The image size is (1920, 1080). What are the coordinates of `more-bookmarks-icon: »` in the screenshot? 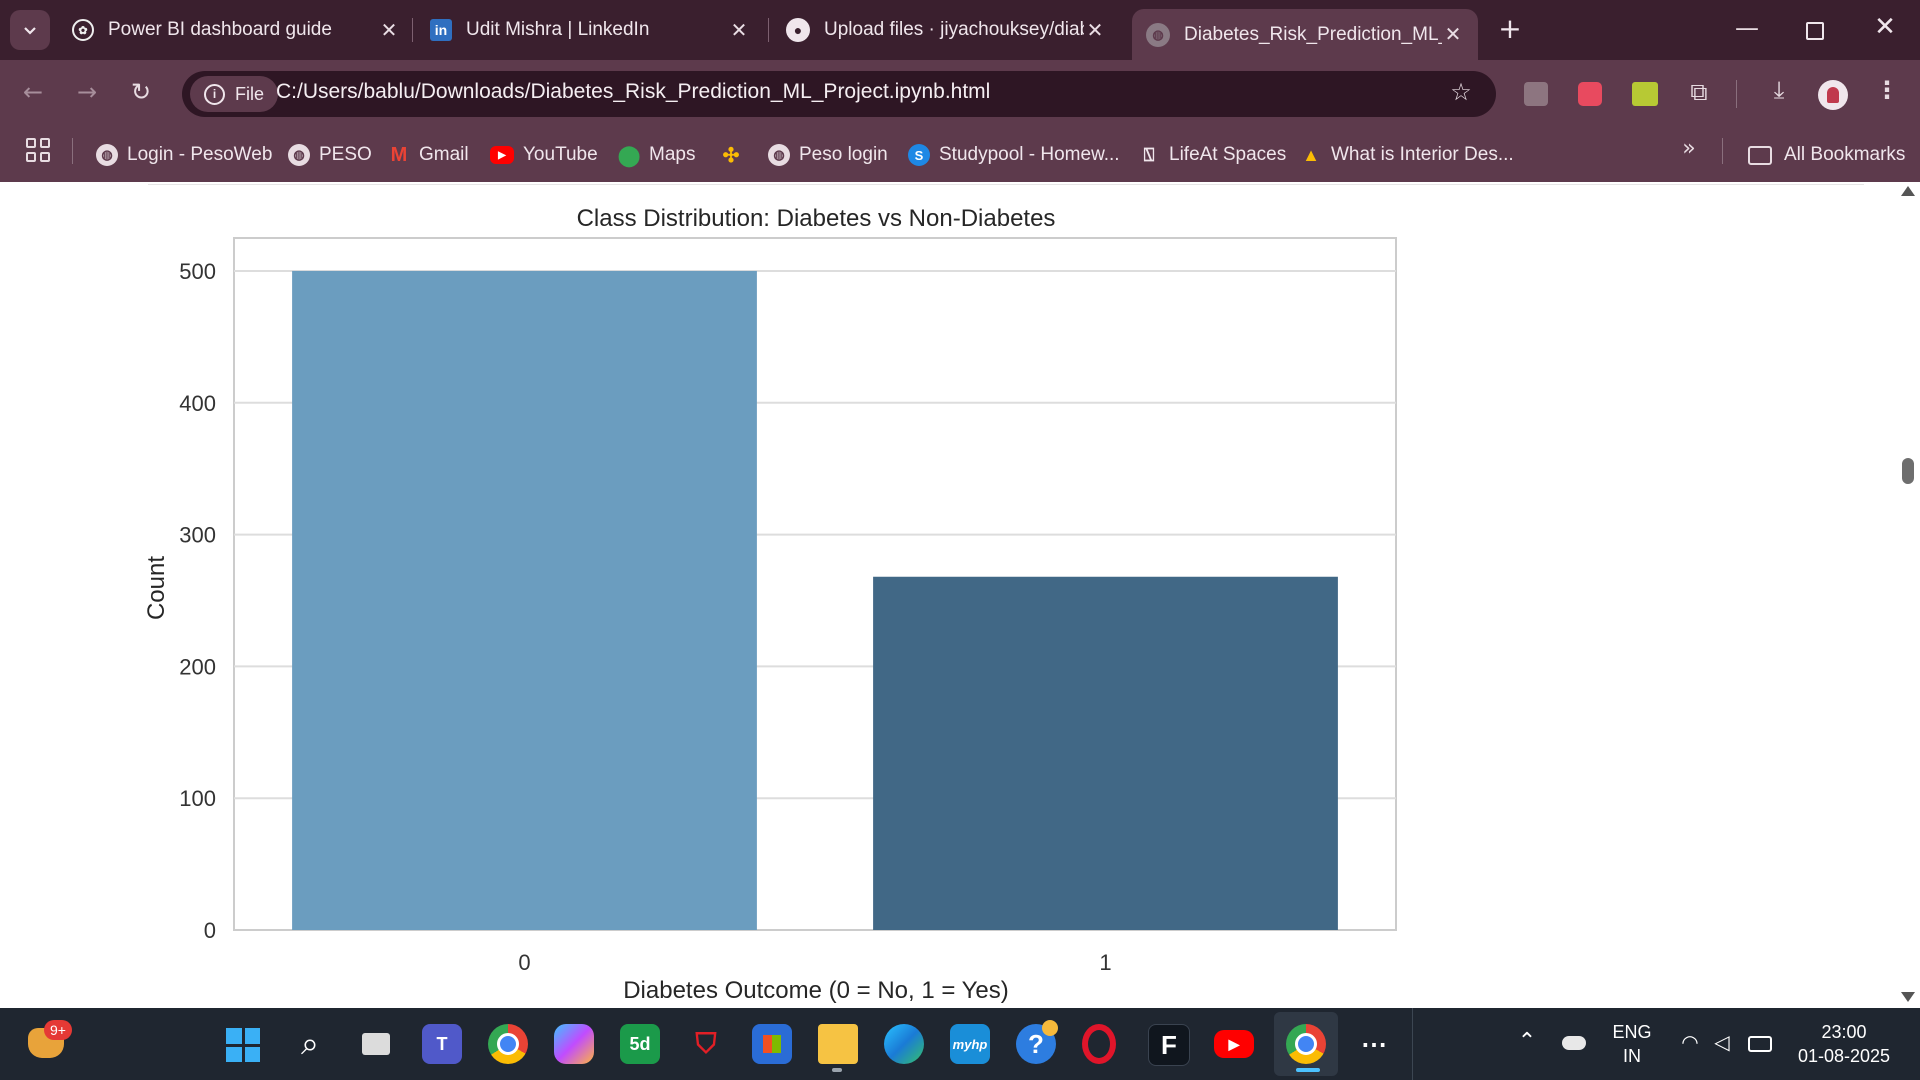 It's located at (1689, 148).